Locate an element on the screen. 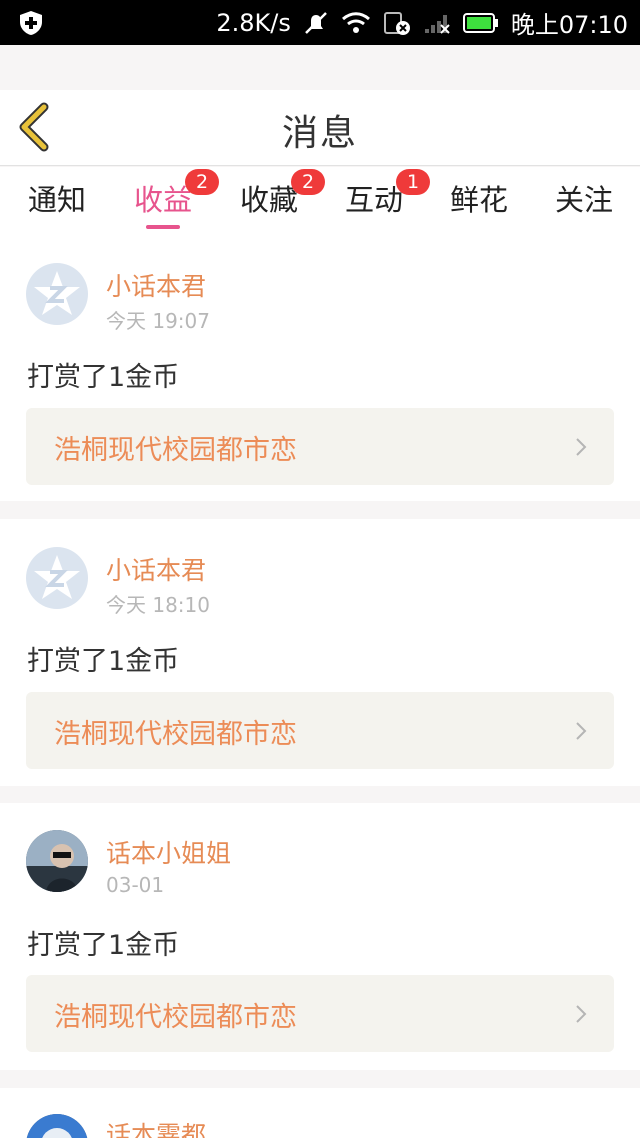 The width and height of the screenshot is (640, 1138). tab-flowers: 鲜花 is located at coordinates (479, 205).